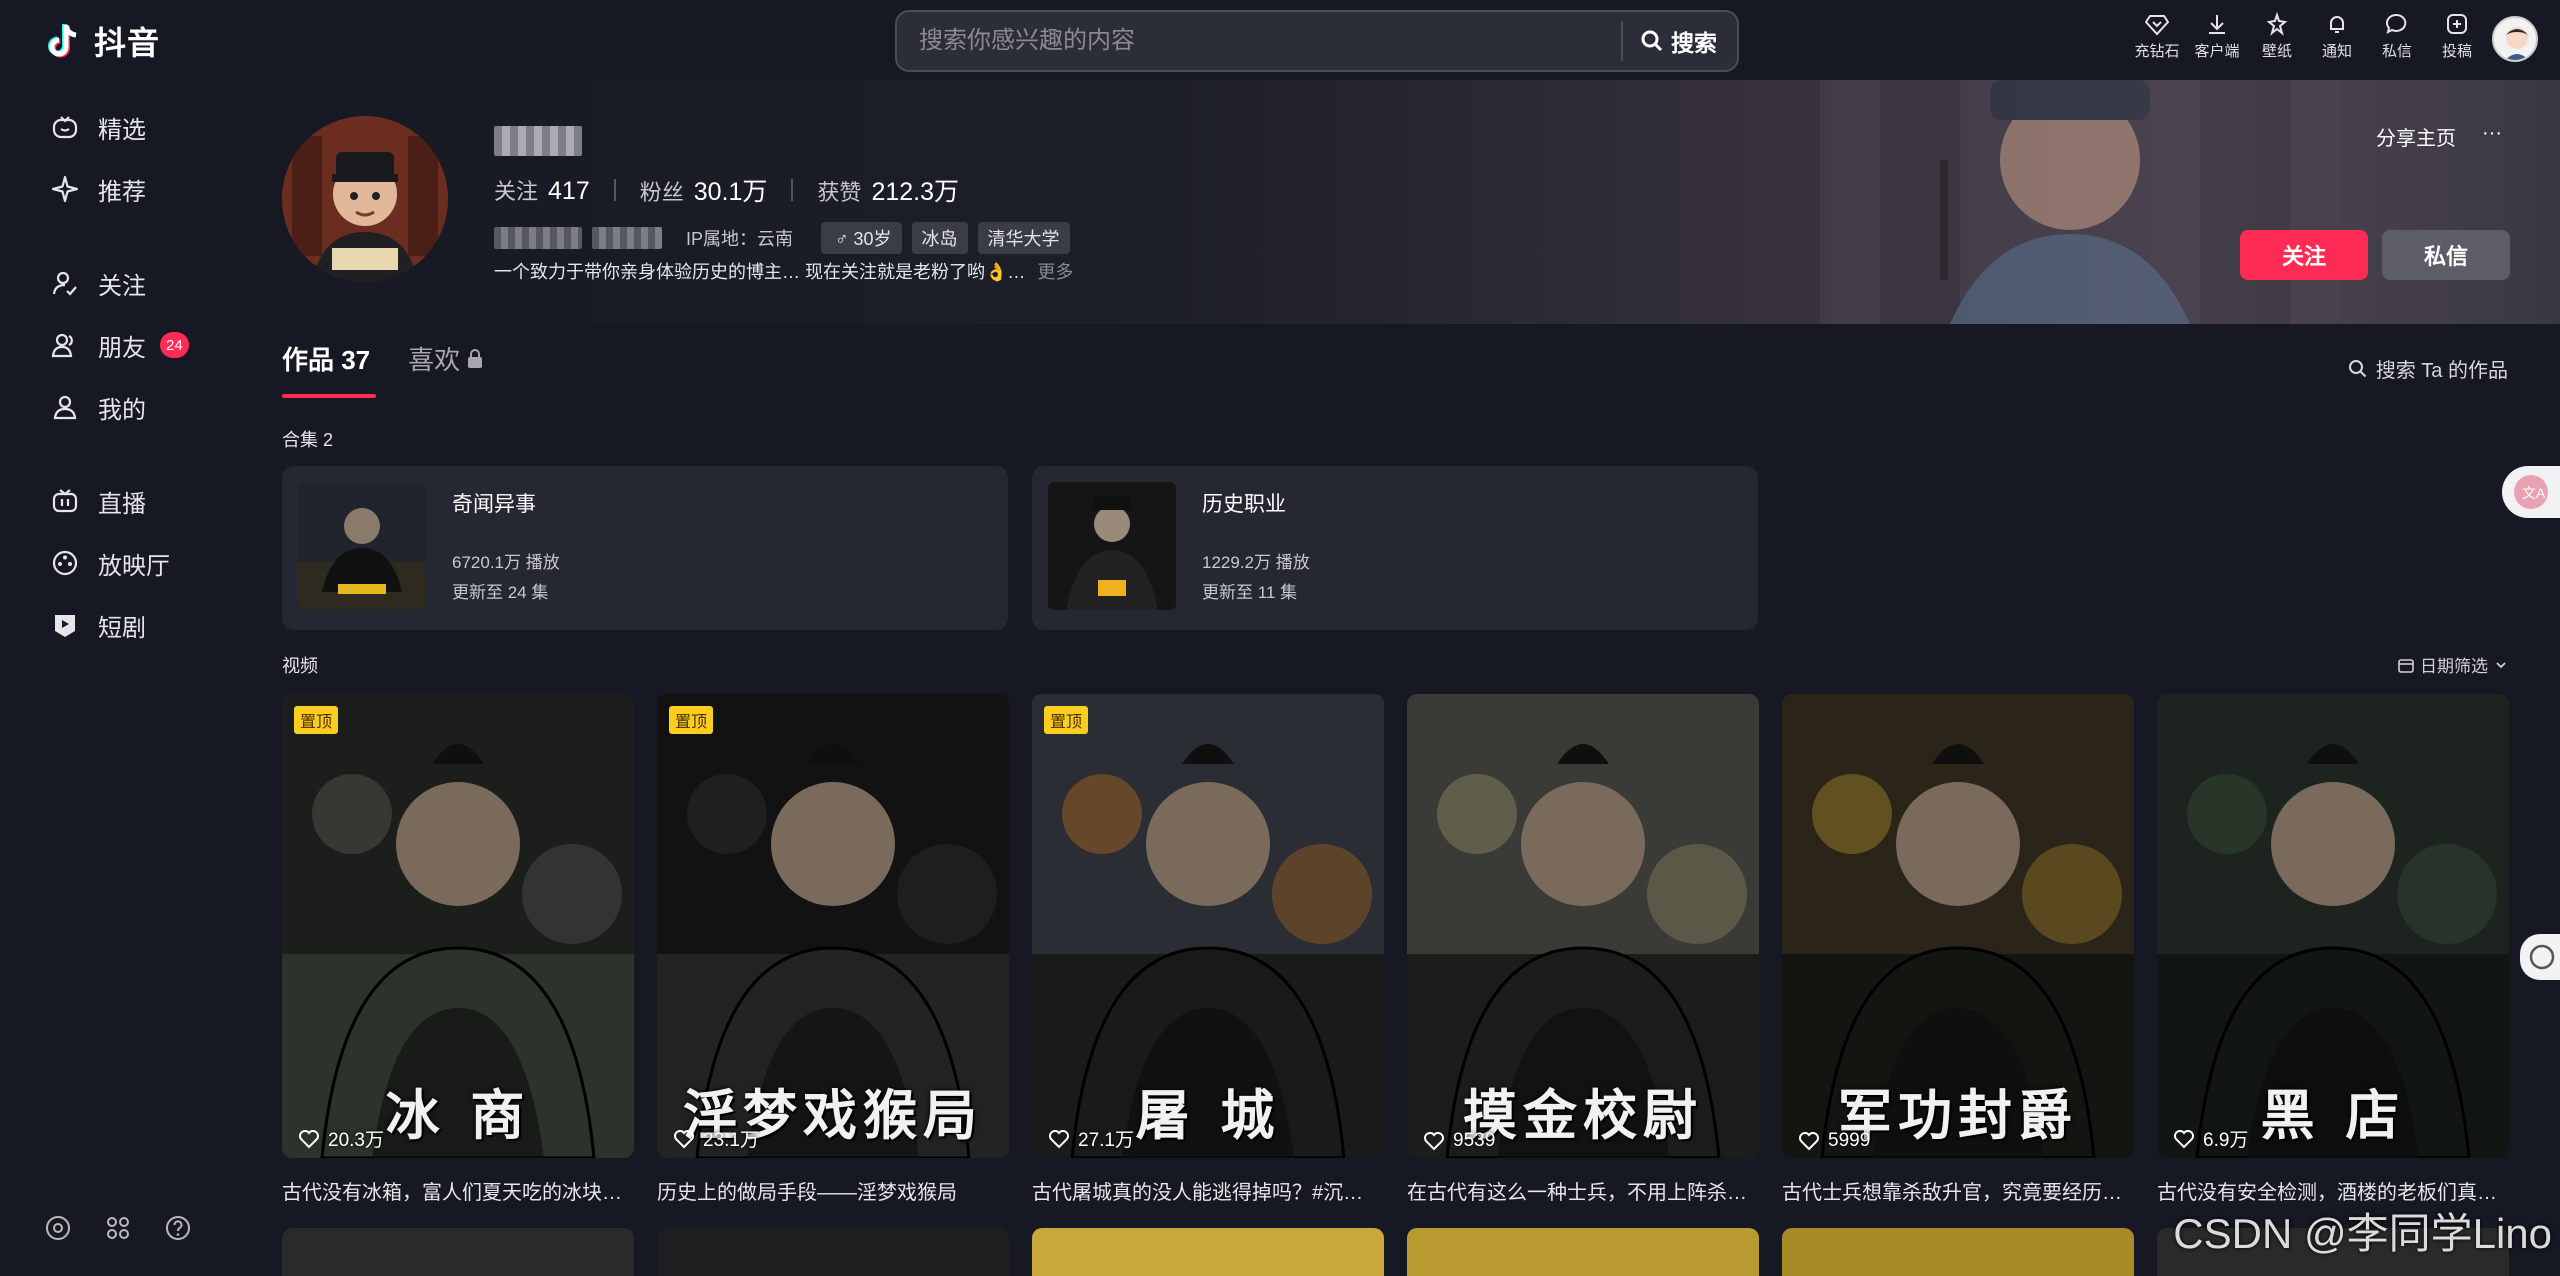  What do you see at coordinates (833, 926) in the screenshot?
I see `video-card: 置顶 淫梦戏猴局 23.1万` at bounding box center [833, 926].